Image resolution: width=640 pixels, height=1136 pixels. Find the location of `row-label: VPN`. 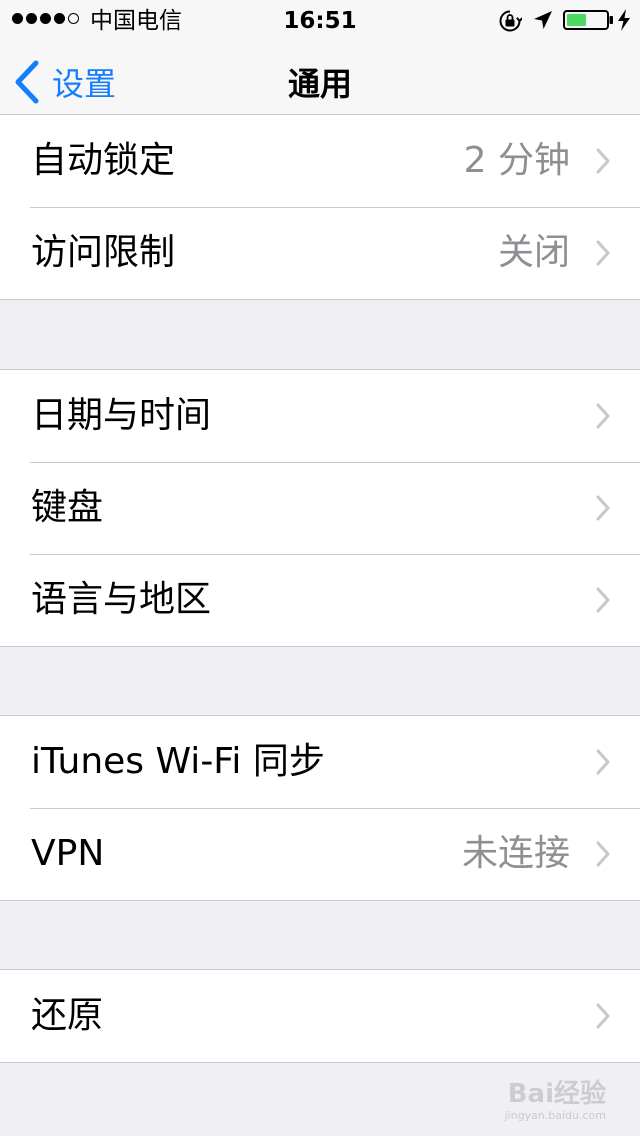

row-label: VPN is located at coordinates (68, 853).